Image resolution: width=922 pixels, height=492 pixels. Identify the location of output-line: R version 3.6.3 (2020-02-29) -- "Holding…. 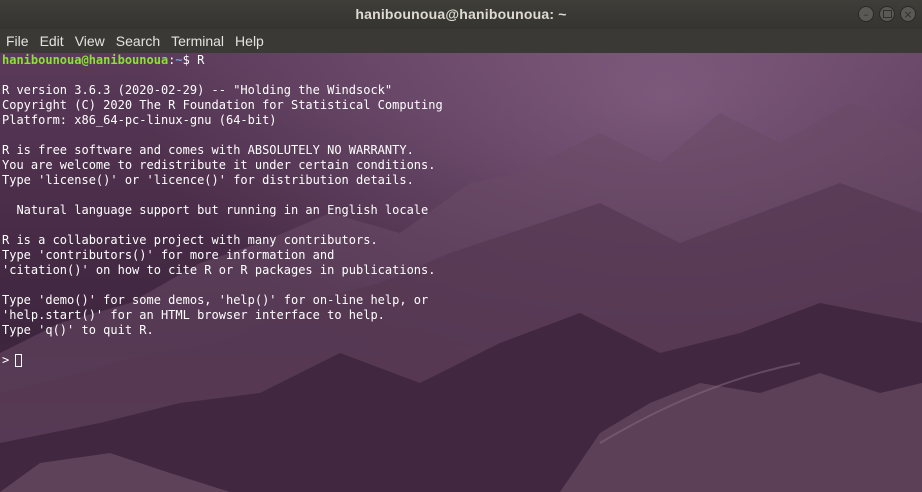
(197, 90).